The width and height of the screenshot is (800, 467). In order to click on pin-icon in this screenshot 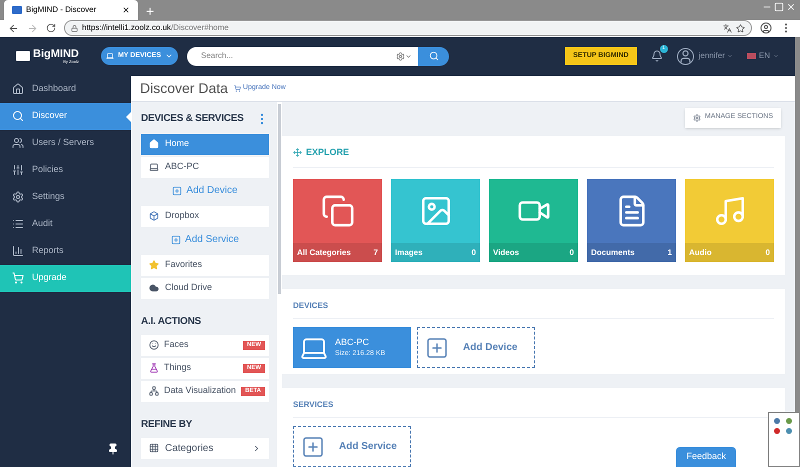, I will do `click(113, 449)`.